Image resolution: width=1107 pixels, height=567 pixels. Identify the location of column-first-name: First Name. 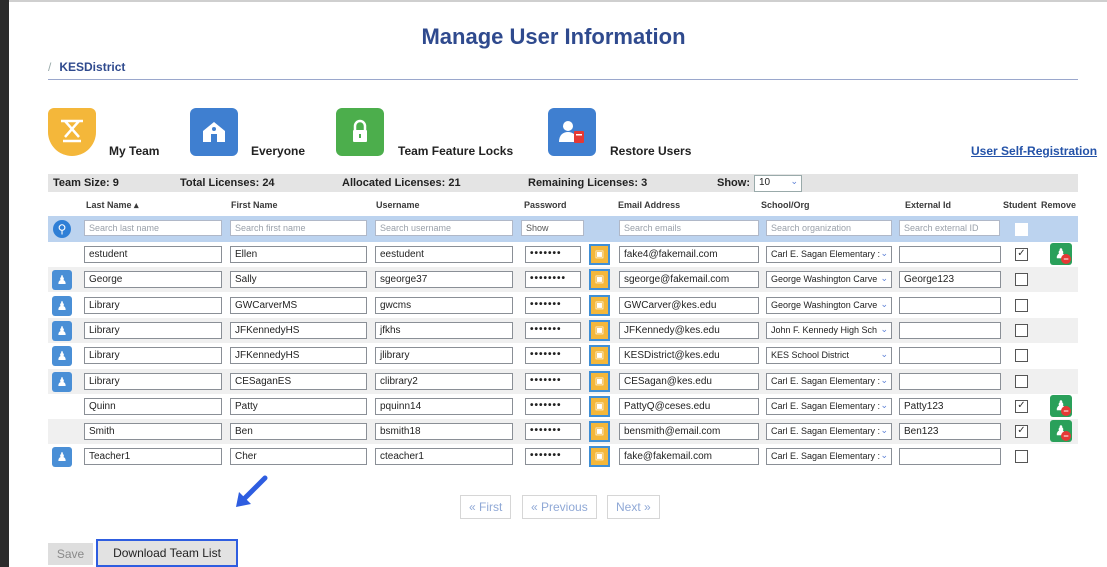
(254, 205).